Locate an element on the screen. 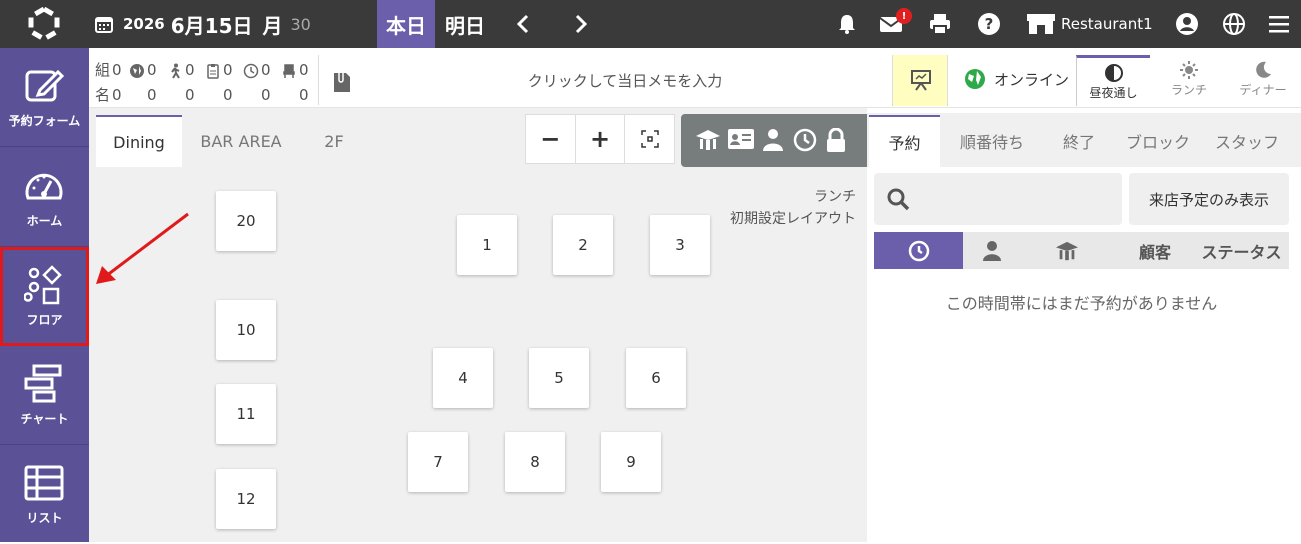 This screenshot has width=1301, height=544. fit-screen-icon is located at coordinates (649, 139).